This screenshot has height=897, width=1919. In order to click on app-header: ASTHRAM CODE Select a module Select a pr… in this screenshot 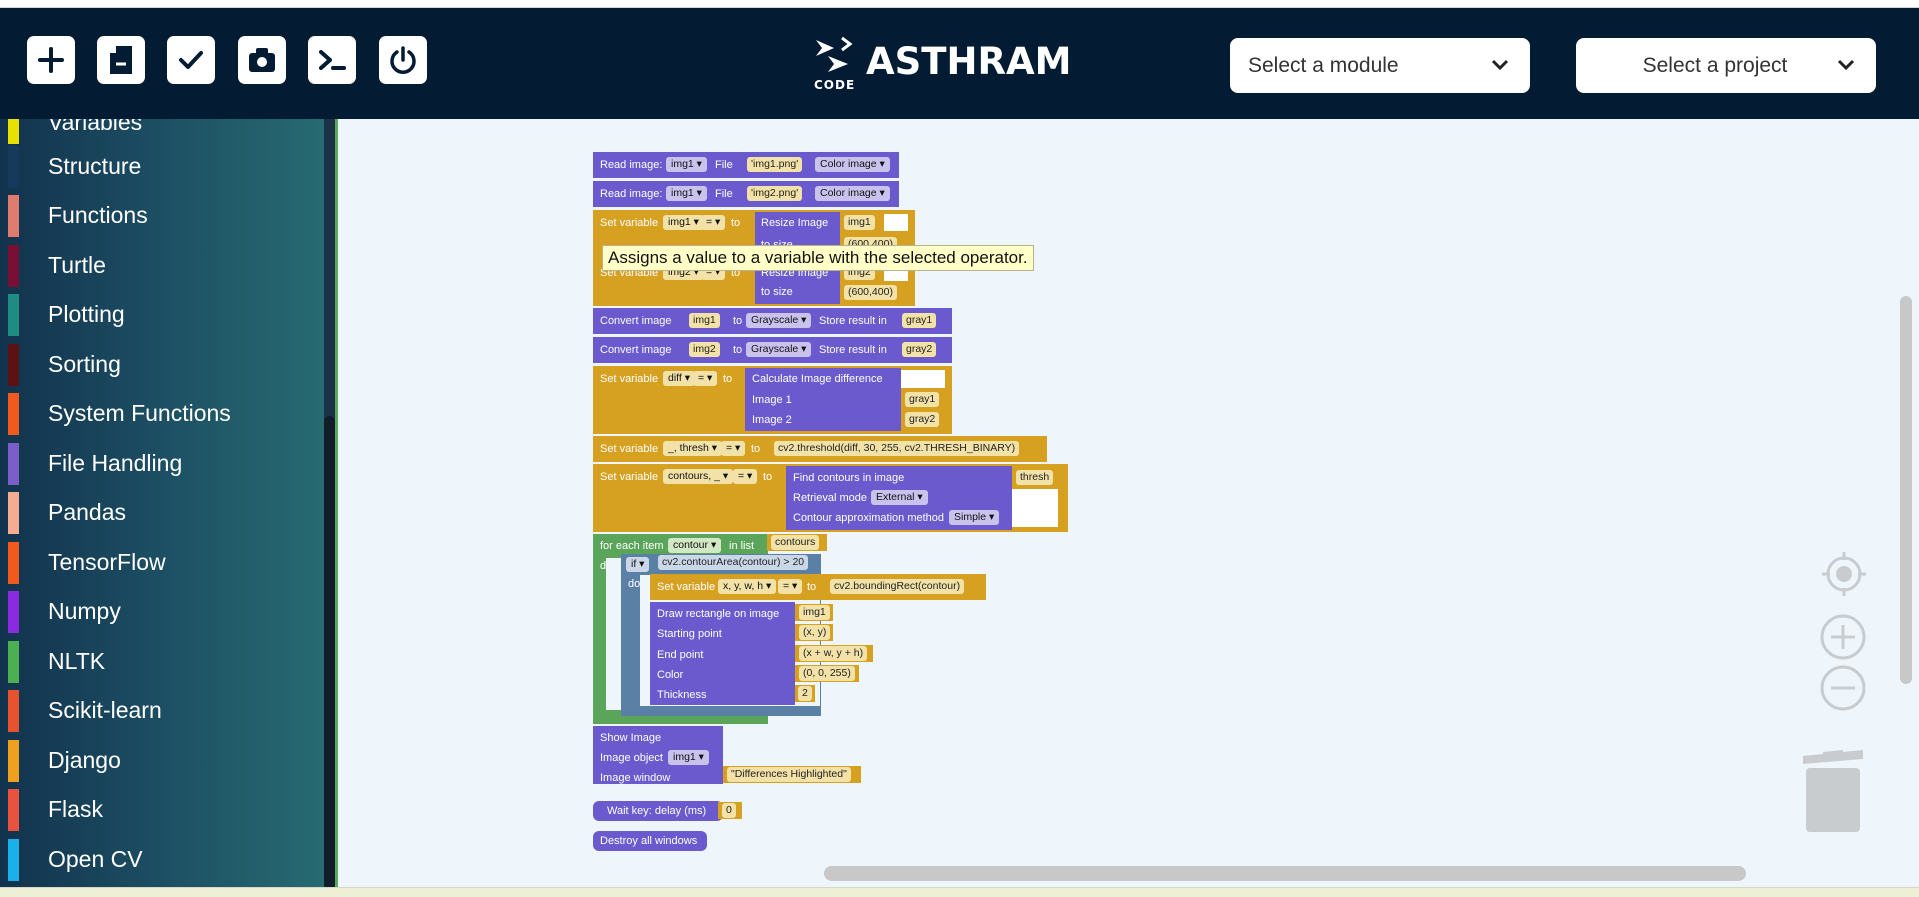, I will do `click(959, 63)`.